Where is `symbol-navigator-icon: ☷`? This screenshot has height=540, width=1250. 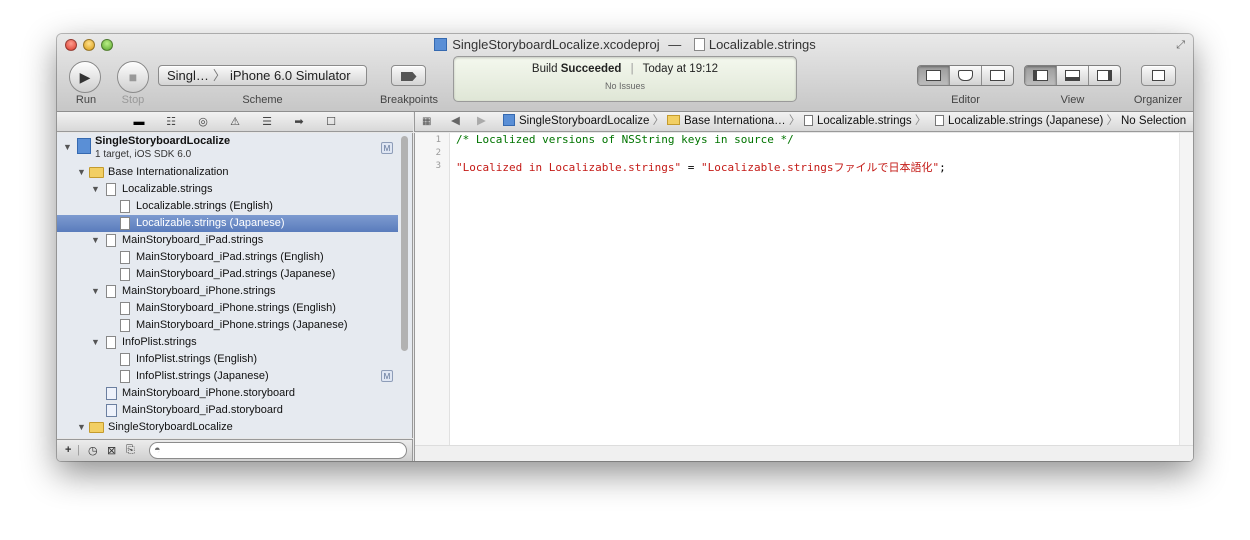 symbol-navigator-icon: ☷ is located at coordinates (171, 121).